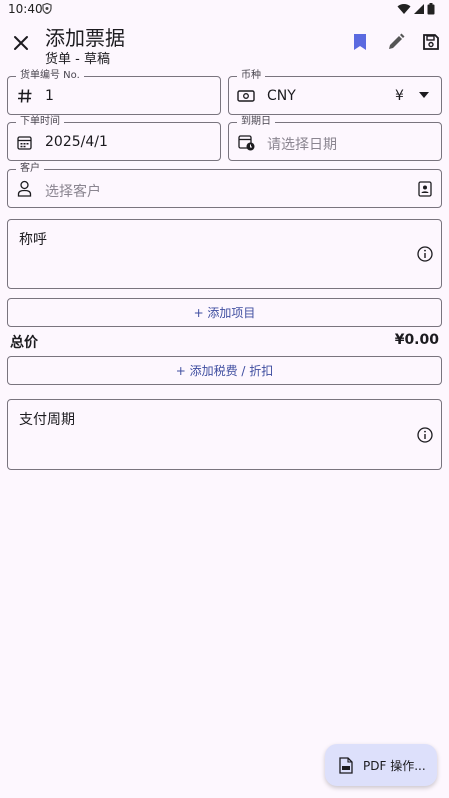 The image size is (449, 798). I want to click on status-time: 10:40, so click(25, 9).